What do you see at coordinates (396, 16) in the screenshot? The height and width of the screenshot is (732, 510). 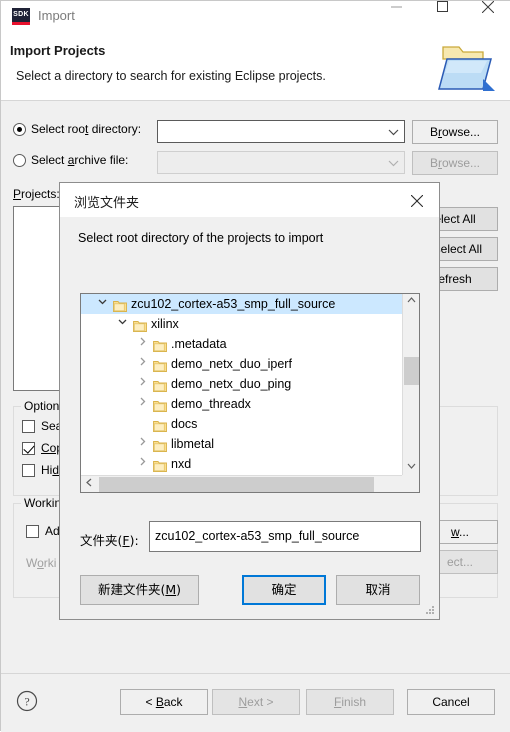 I see `minimize-icon` at bounding box center [396, 16].